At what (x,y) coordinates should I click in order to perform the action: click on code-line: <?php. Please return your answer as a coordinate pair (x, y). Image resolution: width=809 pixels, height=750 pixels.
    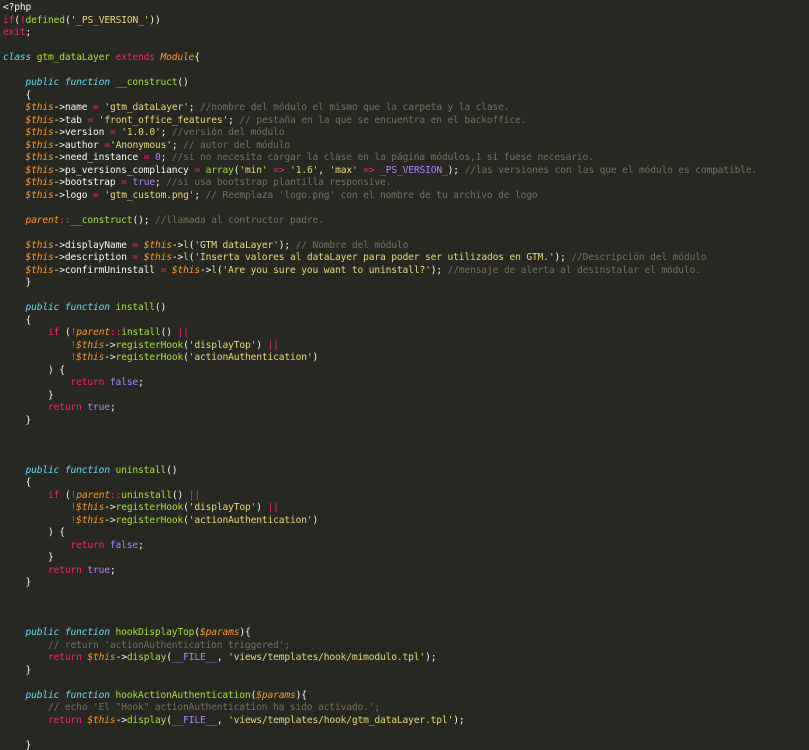
    Looking at the image, I should click on (406, 8).